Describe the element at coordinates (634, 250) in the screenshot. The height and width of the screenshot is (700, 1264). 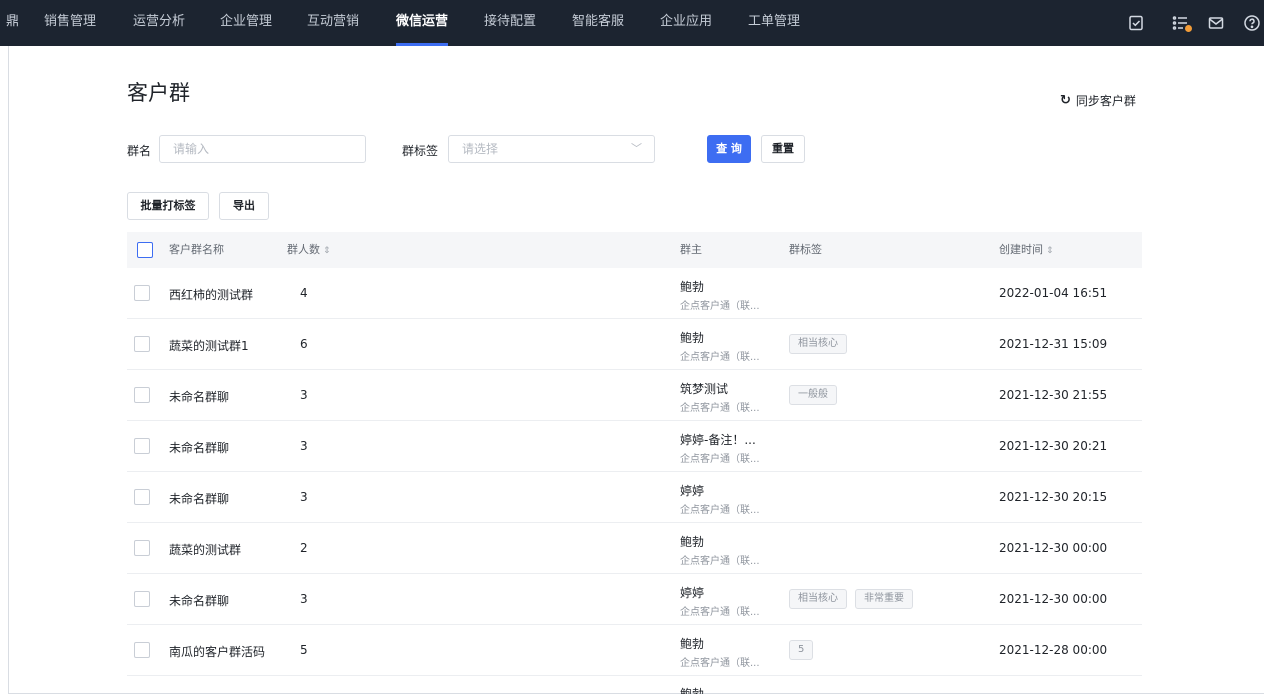
I see `table-header: 客户群名称 群人数 ⇕ 群主 群标签 创建时间 ⇕` at that location.